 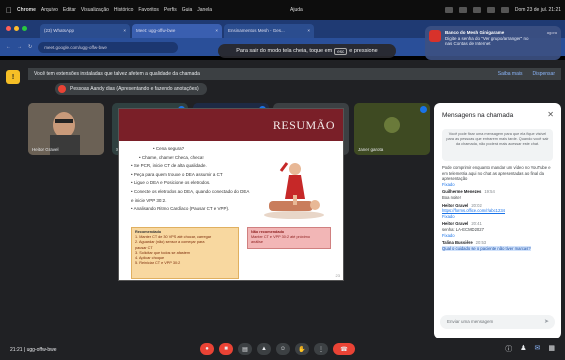 What do you see at coordinates (546, 321) in the screenshot?
I see `send-icon: ➤` at bounding box center [546, 321].